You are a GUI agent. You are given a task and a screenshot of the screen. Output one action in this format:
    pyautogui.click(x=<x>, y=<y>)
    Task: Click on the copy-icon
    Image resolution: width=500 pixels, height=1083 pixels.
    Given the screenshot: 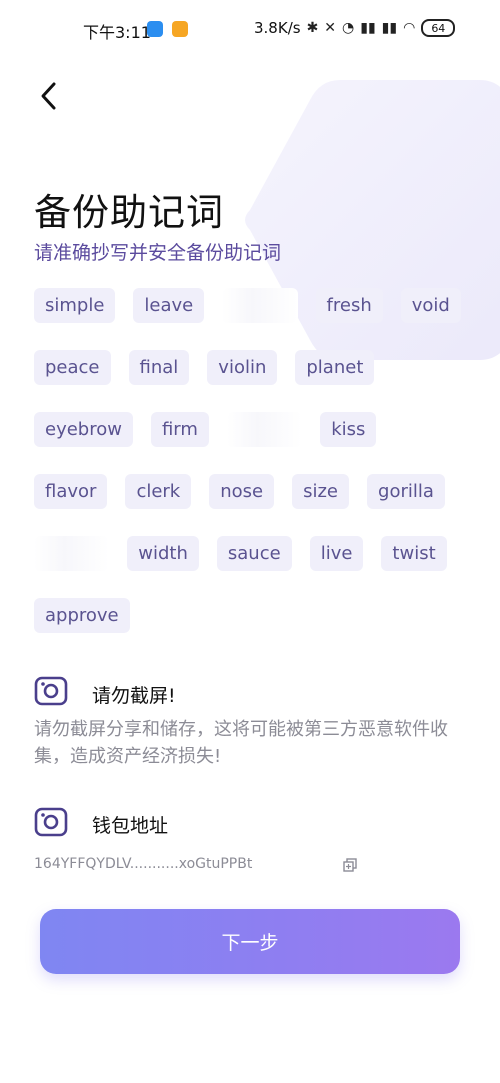 What is the action you would take?
    pyautogui.click(x=350, y=865)
    